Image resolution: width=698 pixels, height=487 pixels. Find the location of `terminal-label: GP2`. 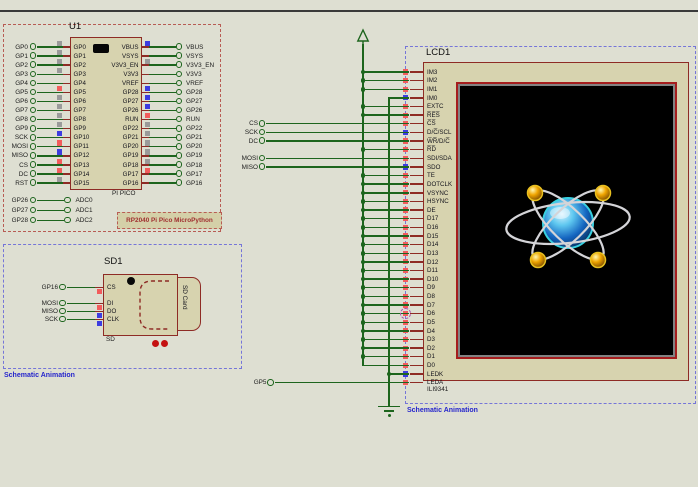

terminal-label: GP2 is located at coordinates (21, 65).